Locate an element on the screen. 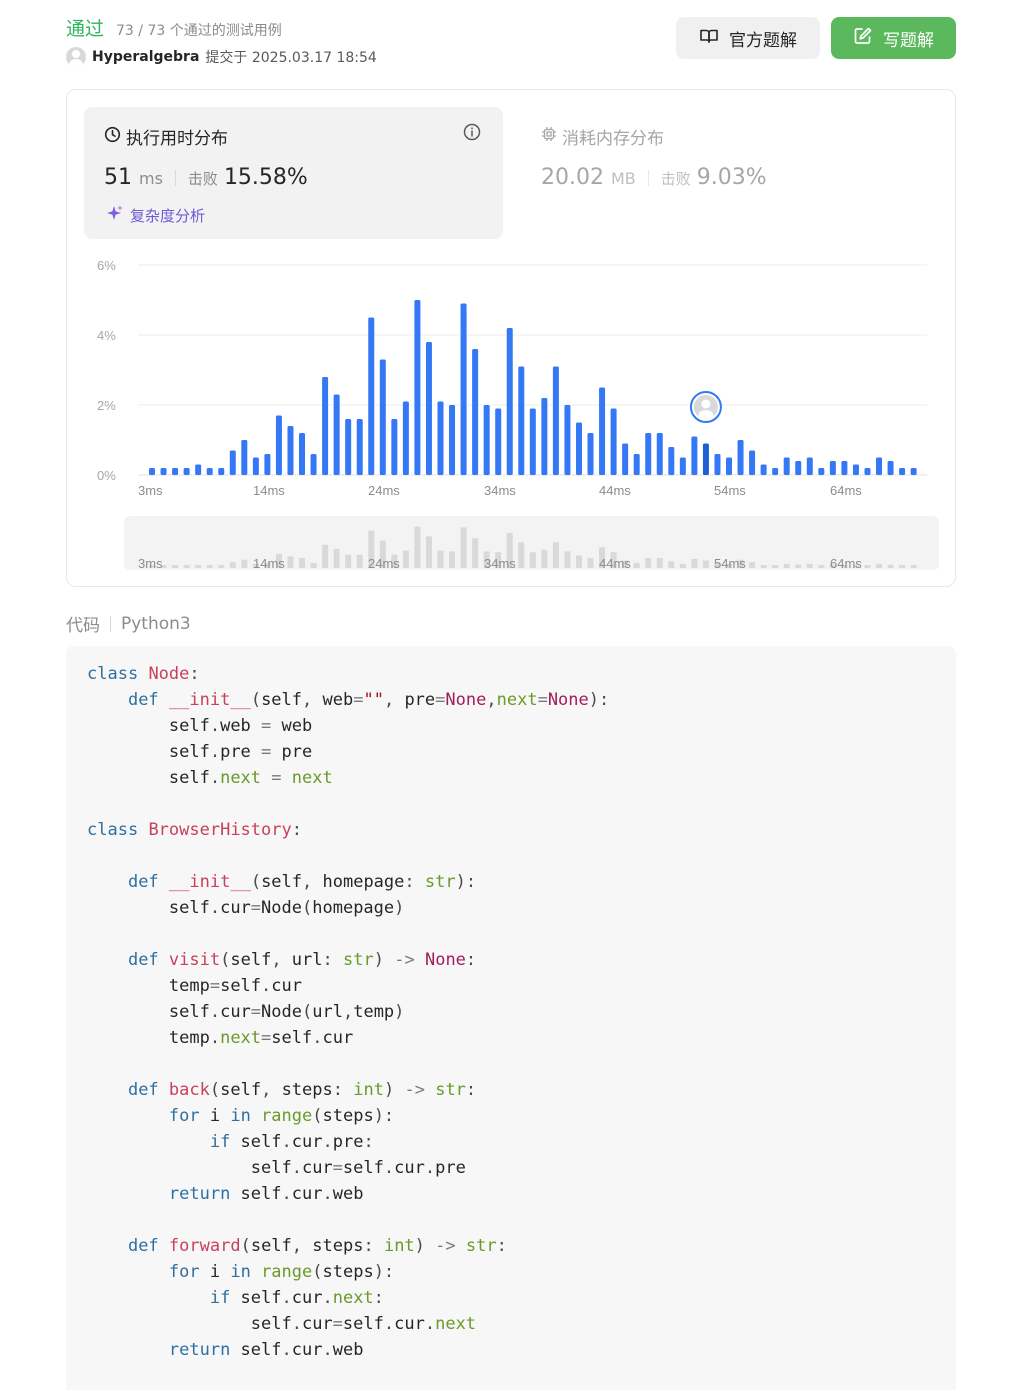 The image size is (1016, 1390). x-tick-label: 3ms is located at coordinates (150, 490).